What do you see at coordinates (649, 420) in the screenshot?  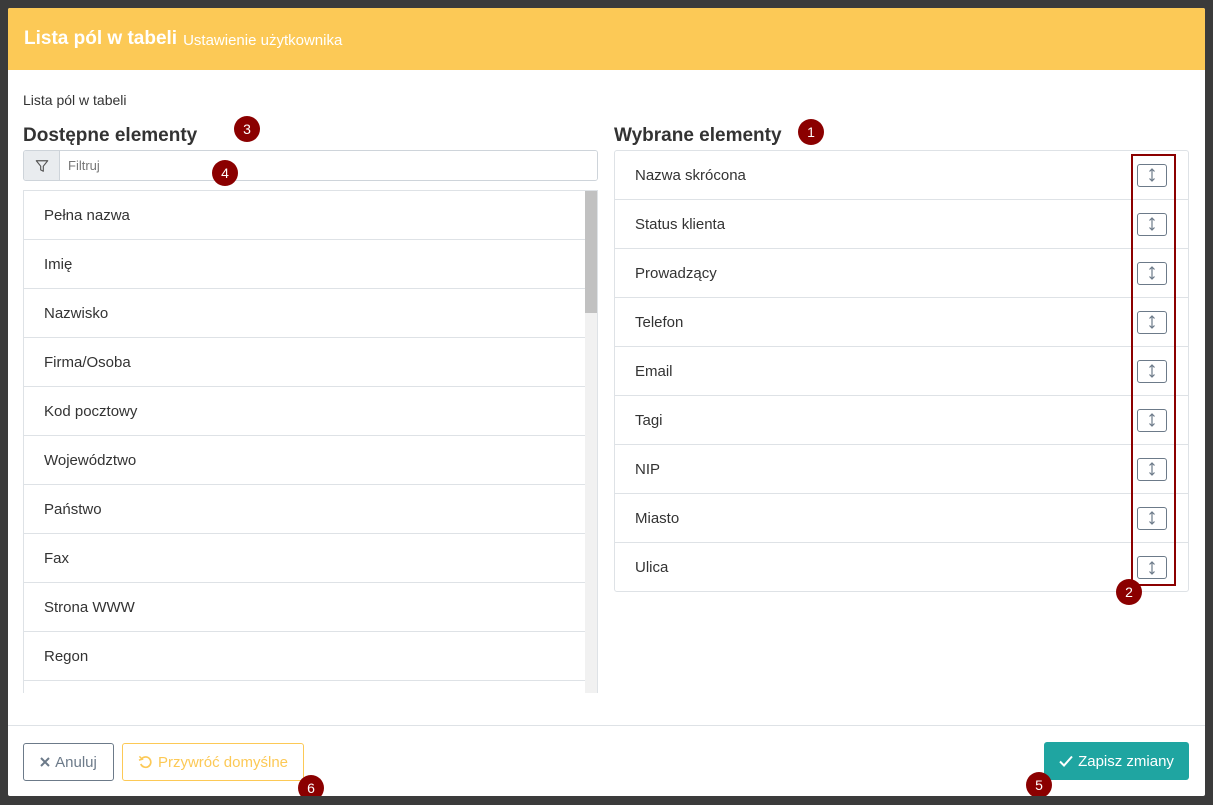 I see `selected-item-label: Tagi` at bounding box center [649, 420].